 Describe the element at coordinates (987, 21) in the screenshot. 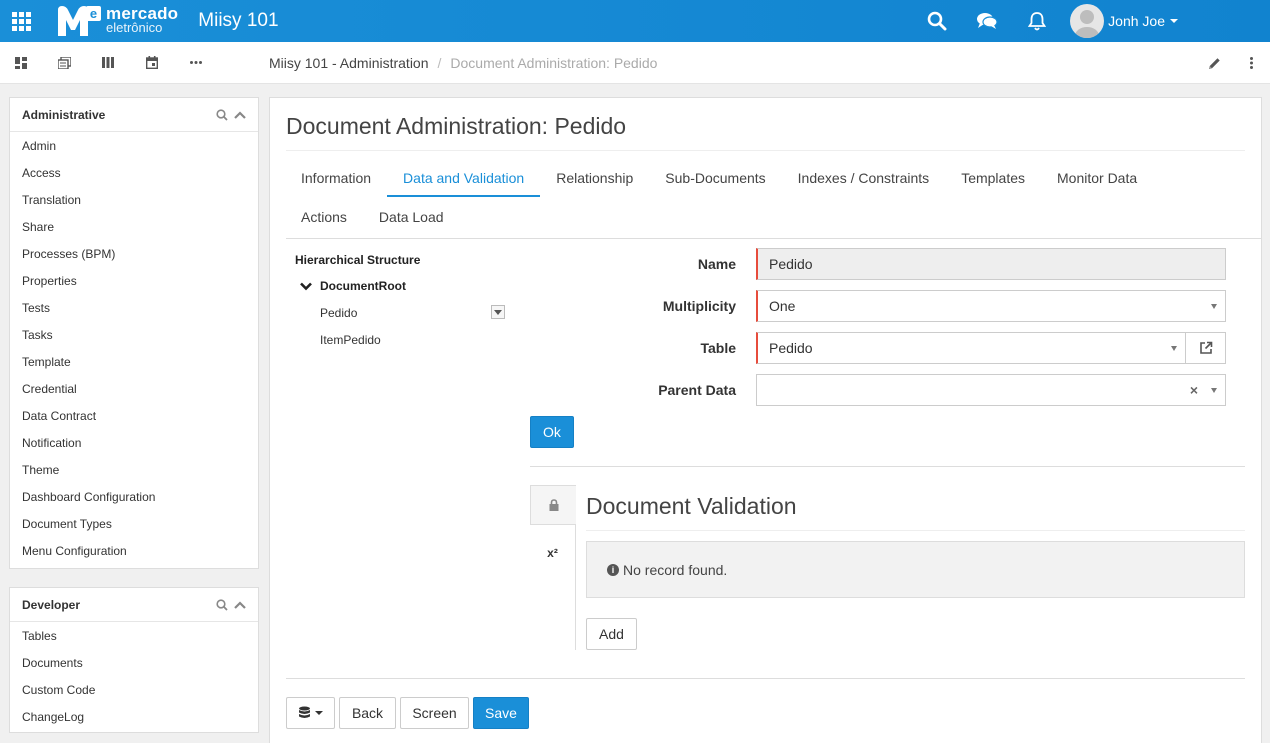

I see `chat-icon` at that location.